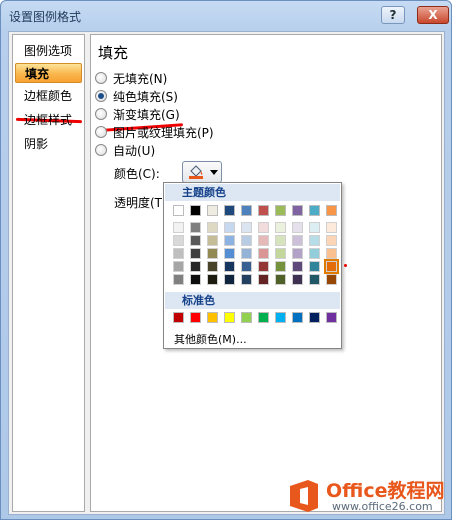 This screenshot has width=452, height=520. What do you see at coordinates (131, 78) in the screenshot?
I see `radio-no-fill: 无填充(N)` at bounding box center [131, 78].